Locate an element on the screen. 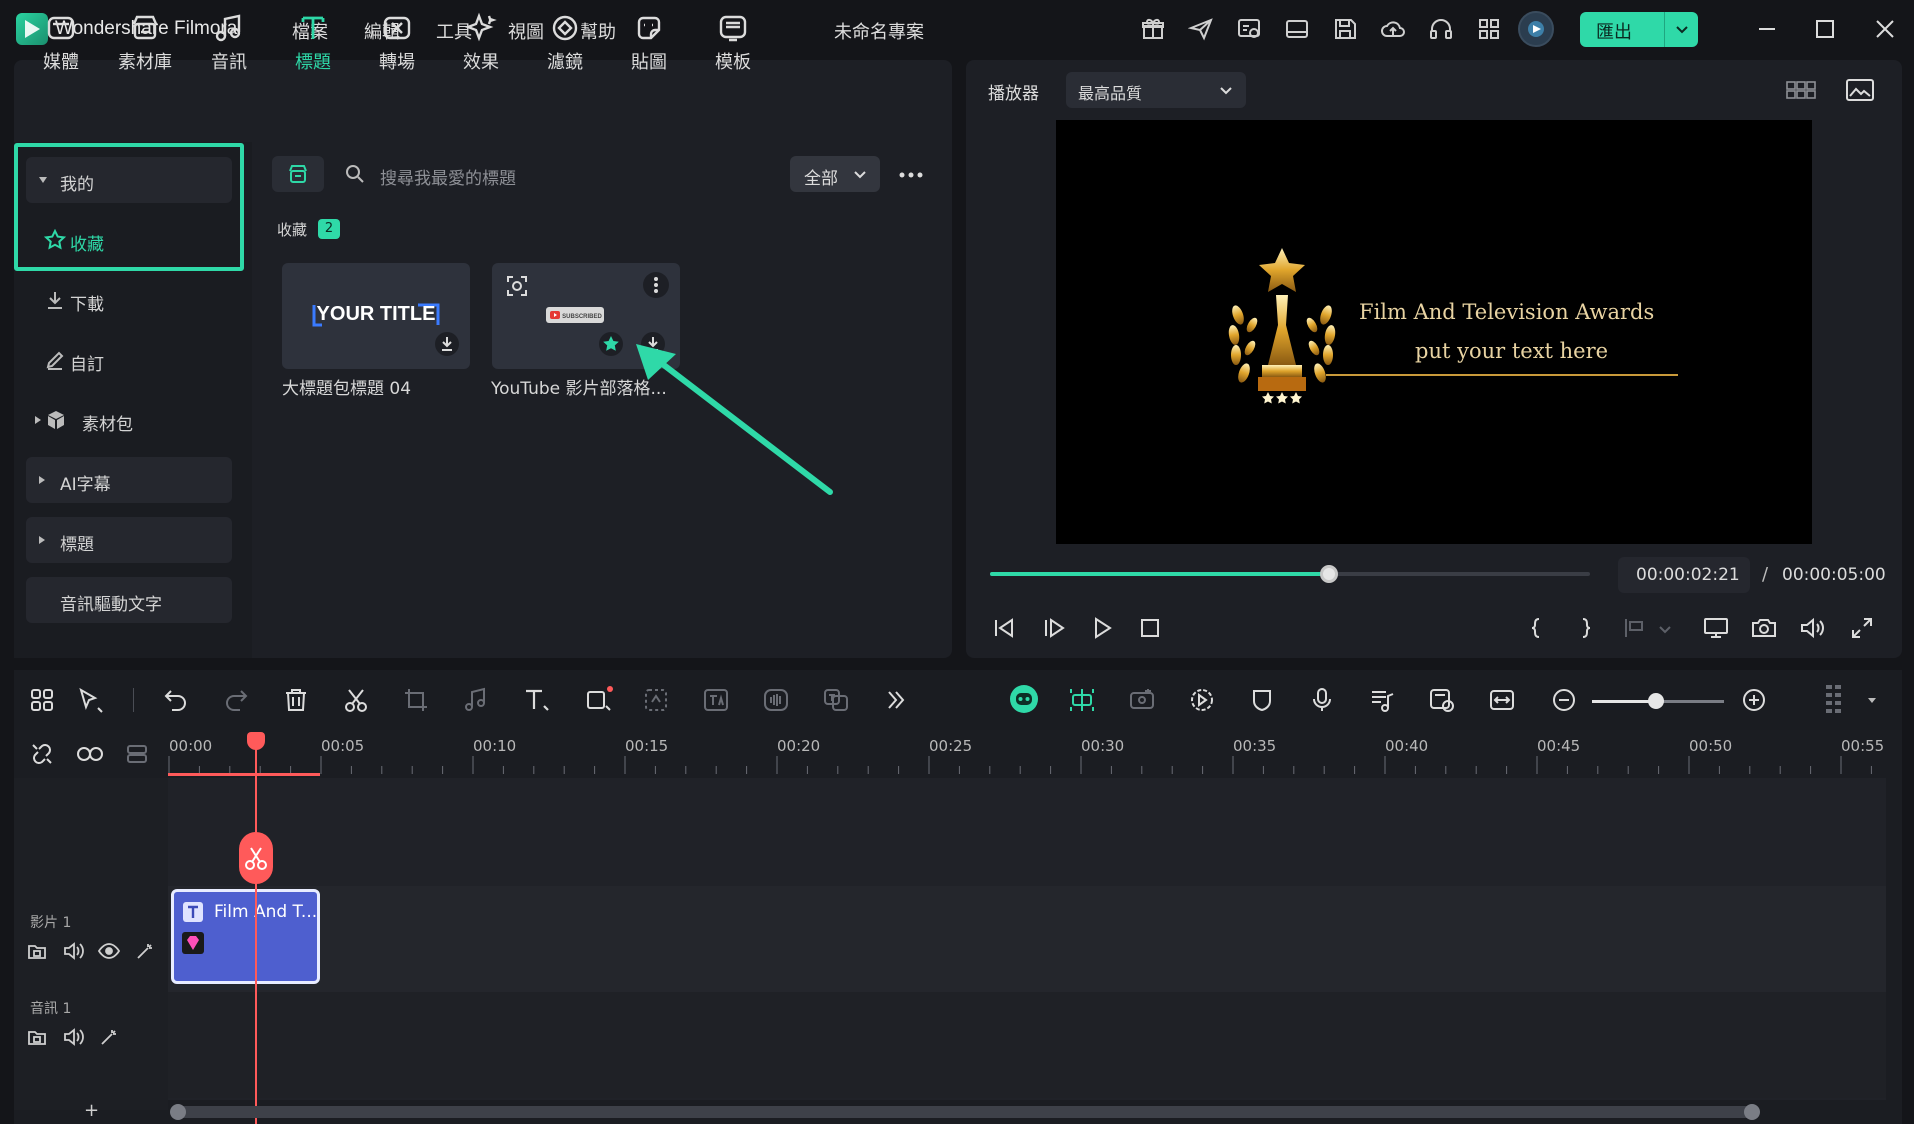 The height and width of the screenshot is (1124, 1914). ai-text-icon is located at coordinates (716, 700).